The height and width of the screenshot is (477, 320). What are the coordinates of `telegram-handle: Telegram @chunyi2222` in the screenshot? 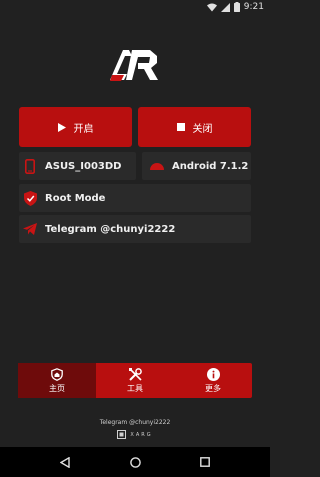 It's located at (110, 229).